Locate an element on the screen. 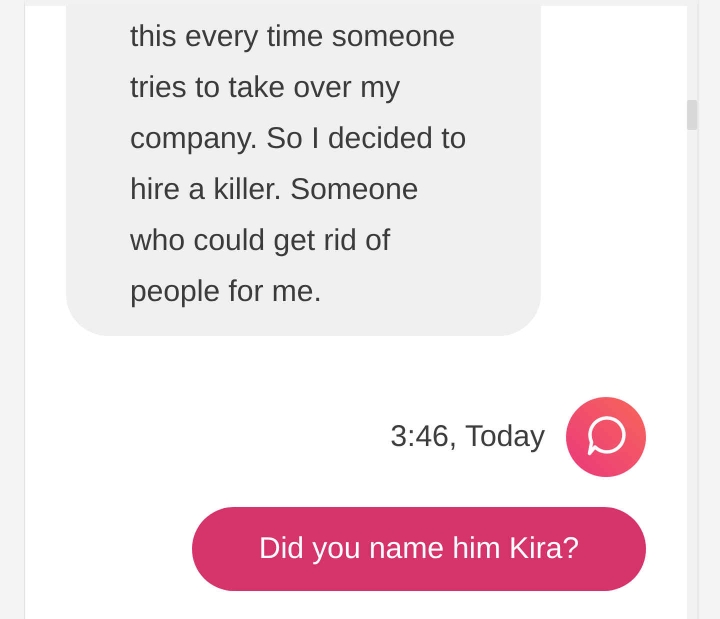  message-time: 3:46, Today is located at coordinates (467, 437).